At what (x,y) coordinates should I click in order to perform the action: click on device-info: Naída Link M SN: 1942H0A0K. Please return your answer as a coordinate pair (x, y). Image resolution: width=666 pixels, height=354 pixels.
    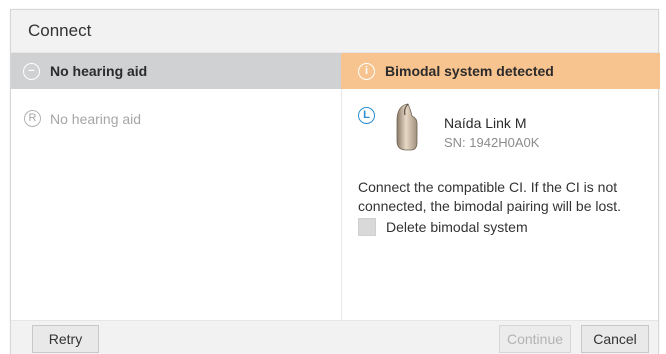
    Looking at the image, I should click on (491, 132).